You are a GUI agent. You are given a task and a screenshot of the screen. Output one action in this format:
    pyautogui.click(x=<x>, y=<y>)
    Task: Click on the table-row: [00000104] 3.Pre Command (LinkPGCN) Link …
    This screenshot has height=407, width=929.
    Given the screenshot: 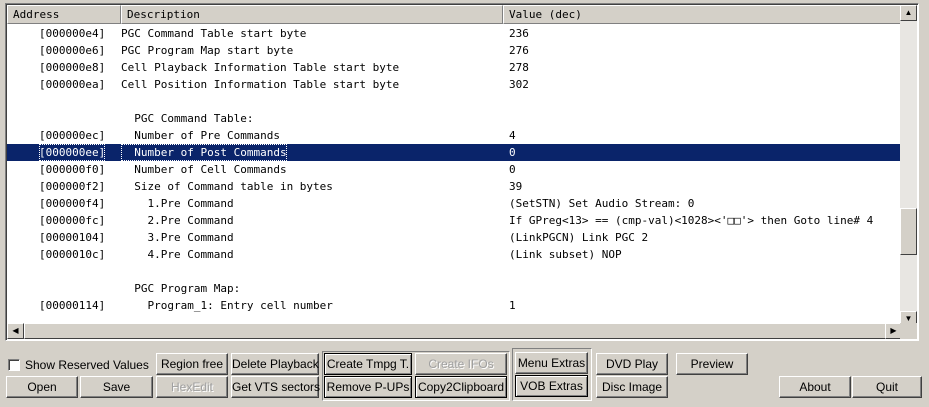 What is the action you would take?
    pyautogui.click(x=454, y=237)
    